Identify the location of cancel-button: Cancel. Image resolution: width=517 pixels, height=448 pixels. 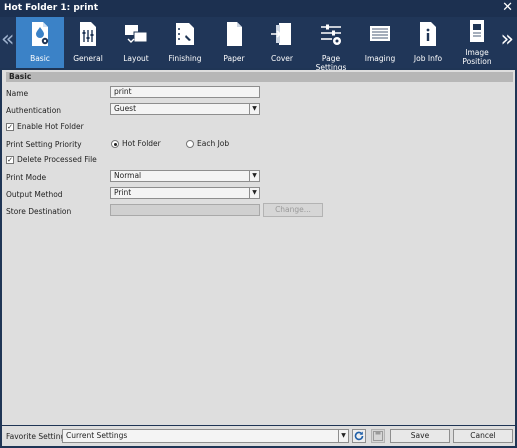
(483, 436).